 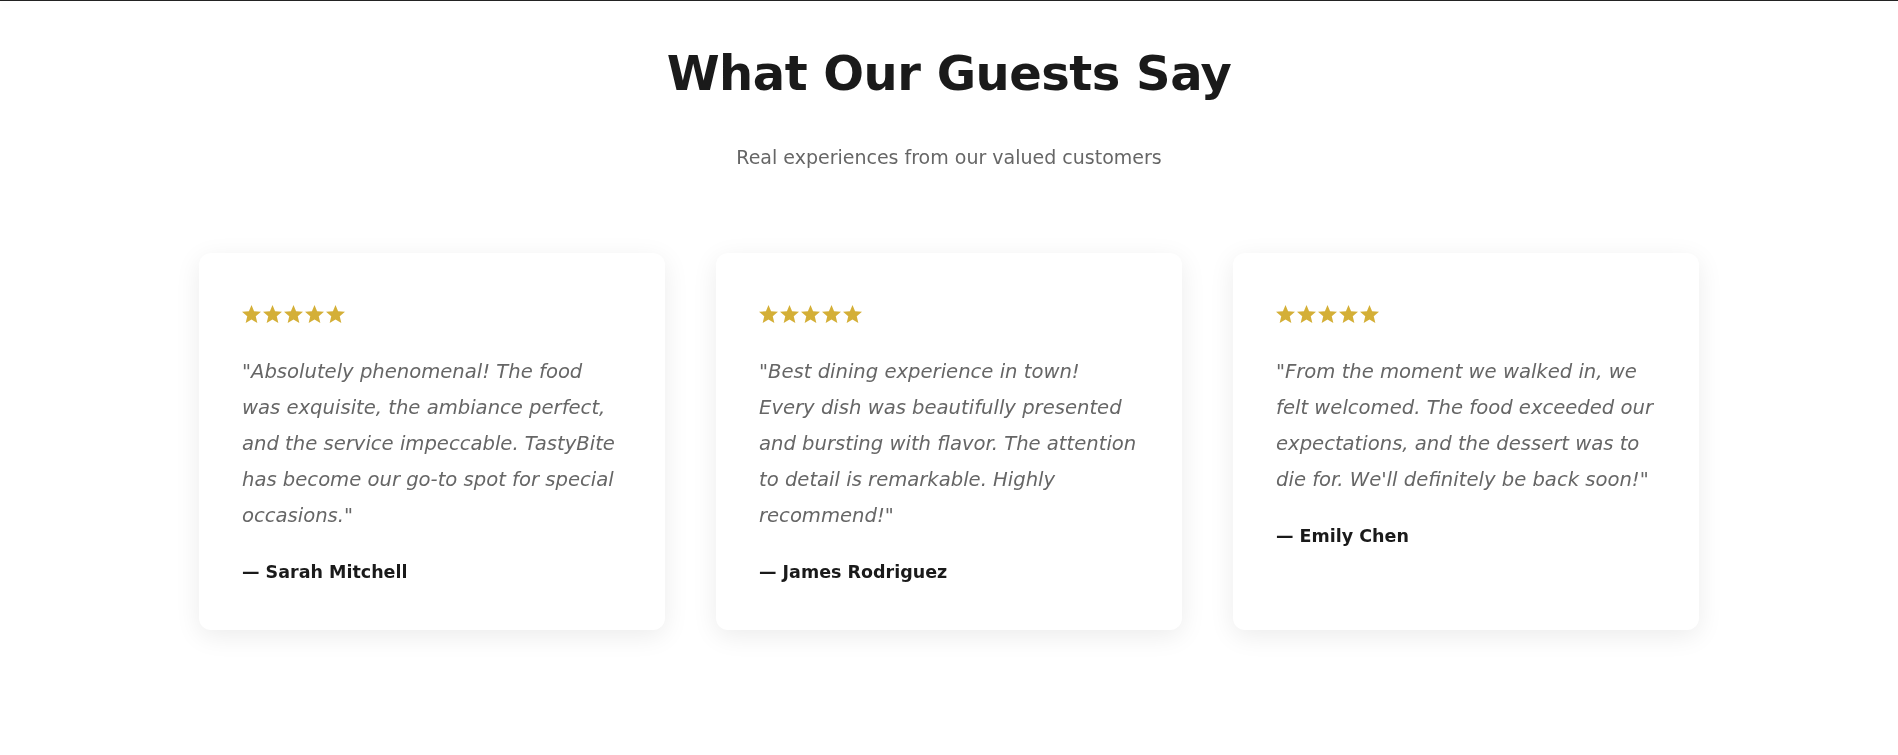 What do you see at coordinates (325, 572) in the screenshot?
I see `author-name: — Sarah Mitchell` at bounding box center [325, 572].